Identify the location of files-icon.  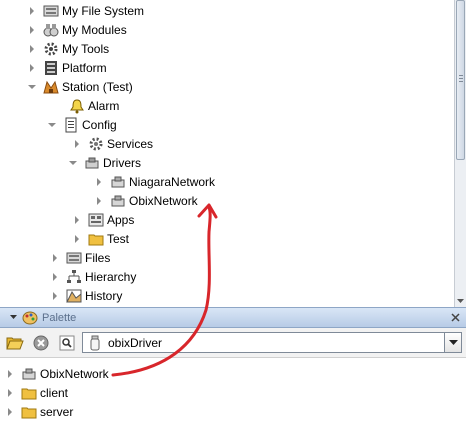
(74, 258).